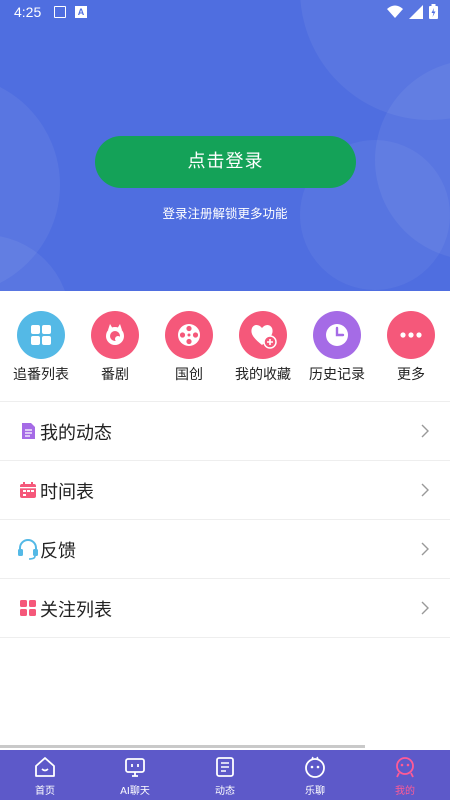 Image resolution: width=450 pixels, height=800 pixels. Describe the element at coordinates (76, 433) in the screenshot. I see `menu-item-label: 我的动态` at that location.